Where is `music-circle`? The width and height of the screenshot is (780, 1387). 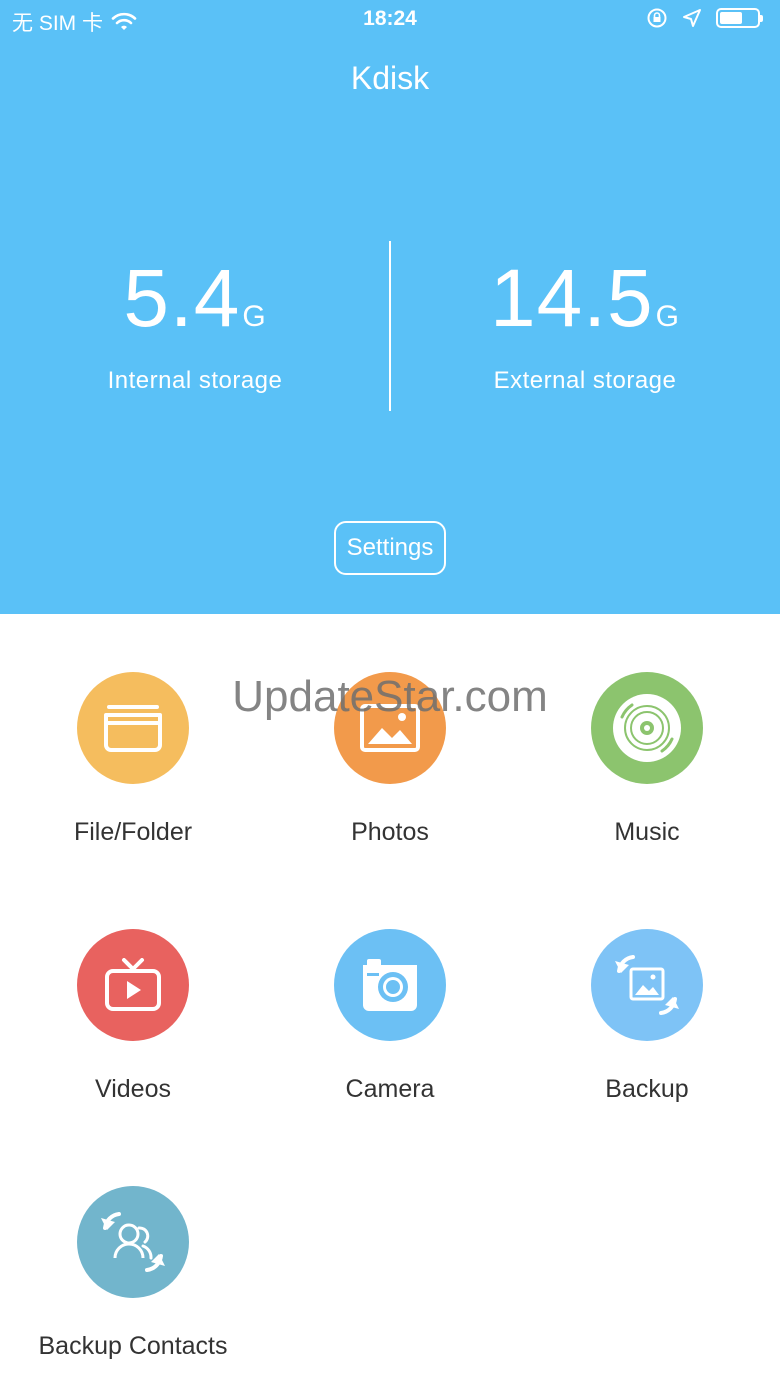
music-circle is located at coordinates (647, 728).